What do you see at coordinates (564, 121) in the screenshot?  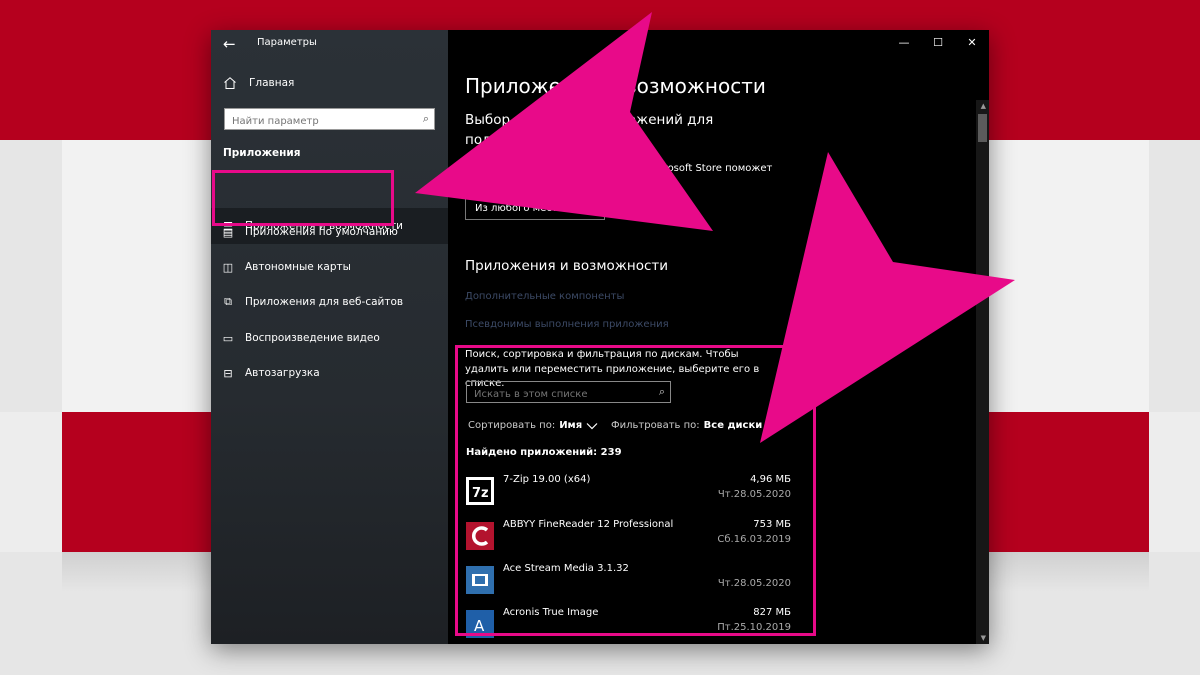 I see `pink-arrow-top` at bounding box center [564, 121].